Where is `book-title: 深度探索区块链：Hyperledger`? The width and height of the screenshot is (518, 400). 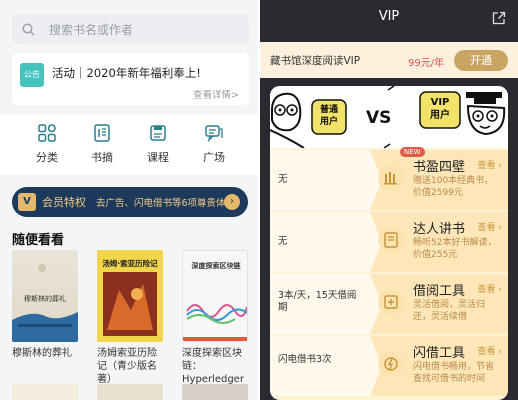 book-title: 深度探索区块链：Hyperledger is located at coordinates (215, 366).